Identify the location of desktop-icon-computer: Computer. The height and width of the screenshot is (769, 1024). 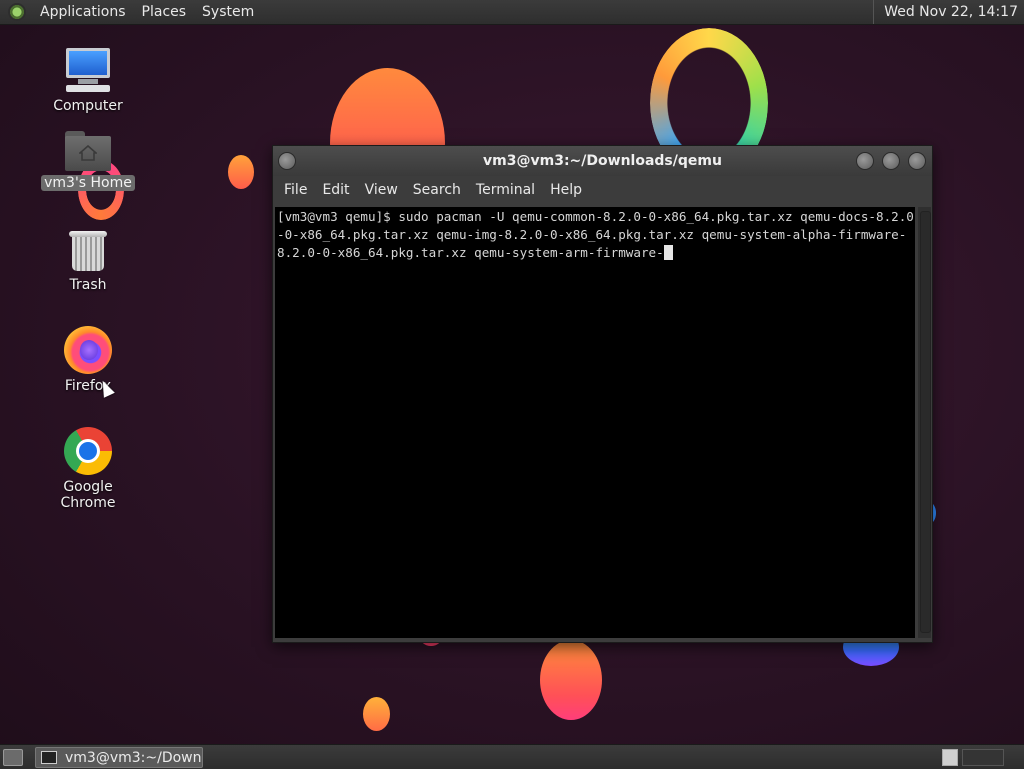
(88, 80).